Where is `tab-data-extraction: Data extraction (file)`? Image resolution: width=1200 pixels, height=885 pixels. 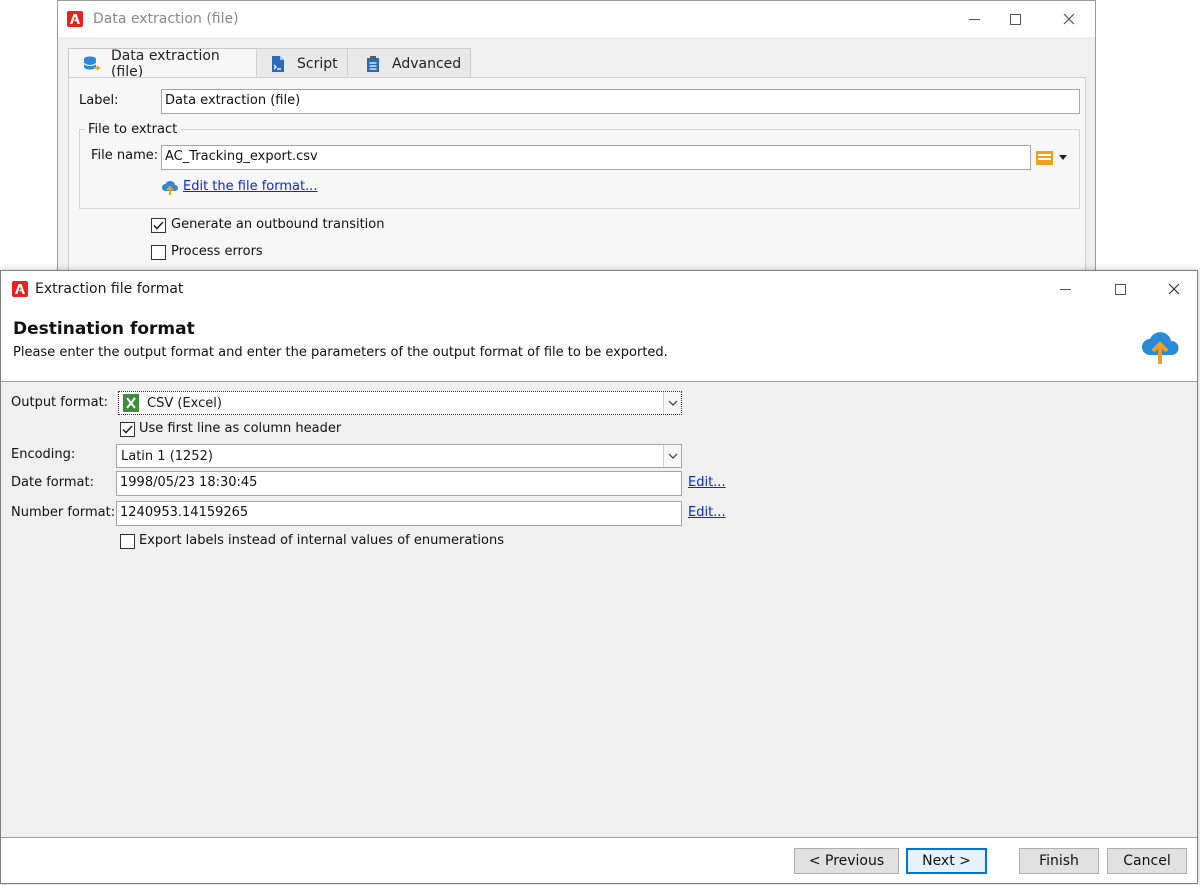
tab-data-extraction: Data extraction (file) is located at coordinates (162, 64).